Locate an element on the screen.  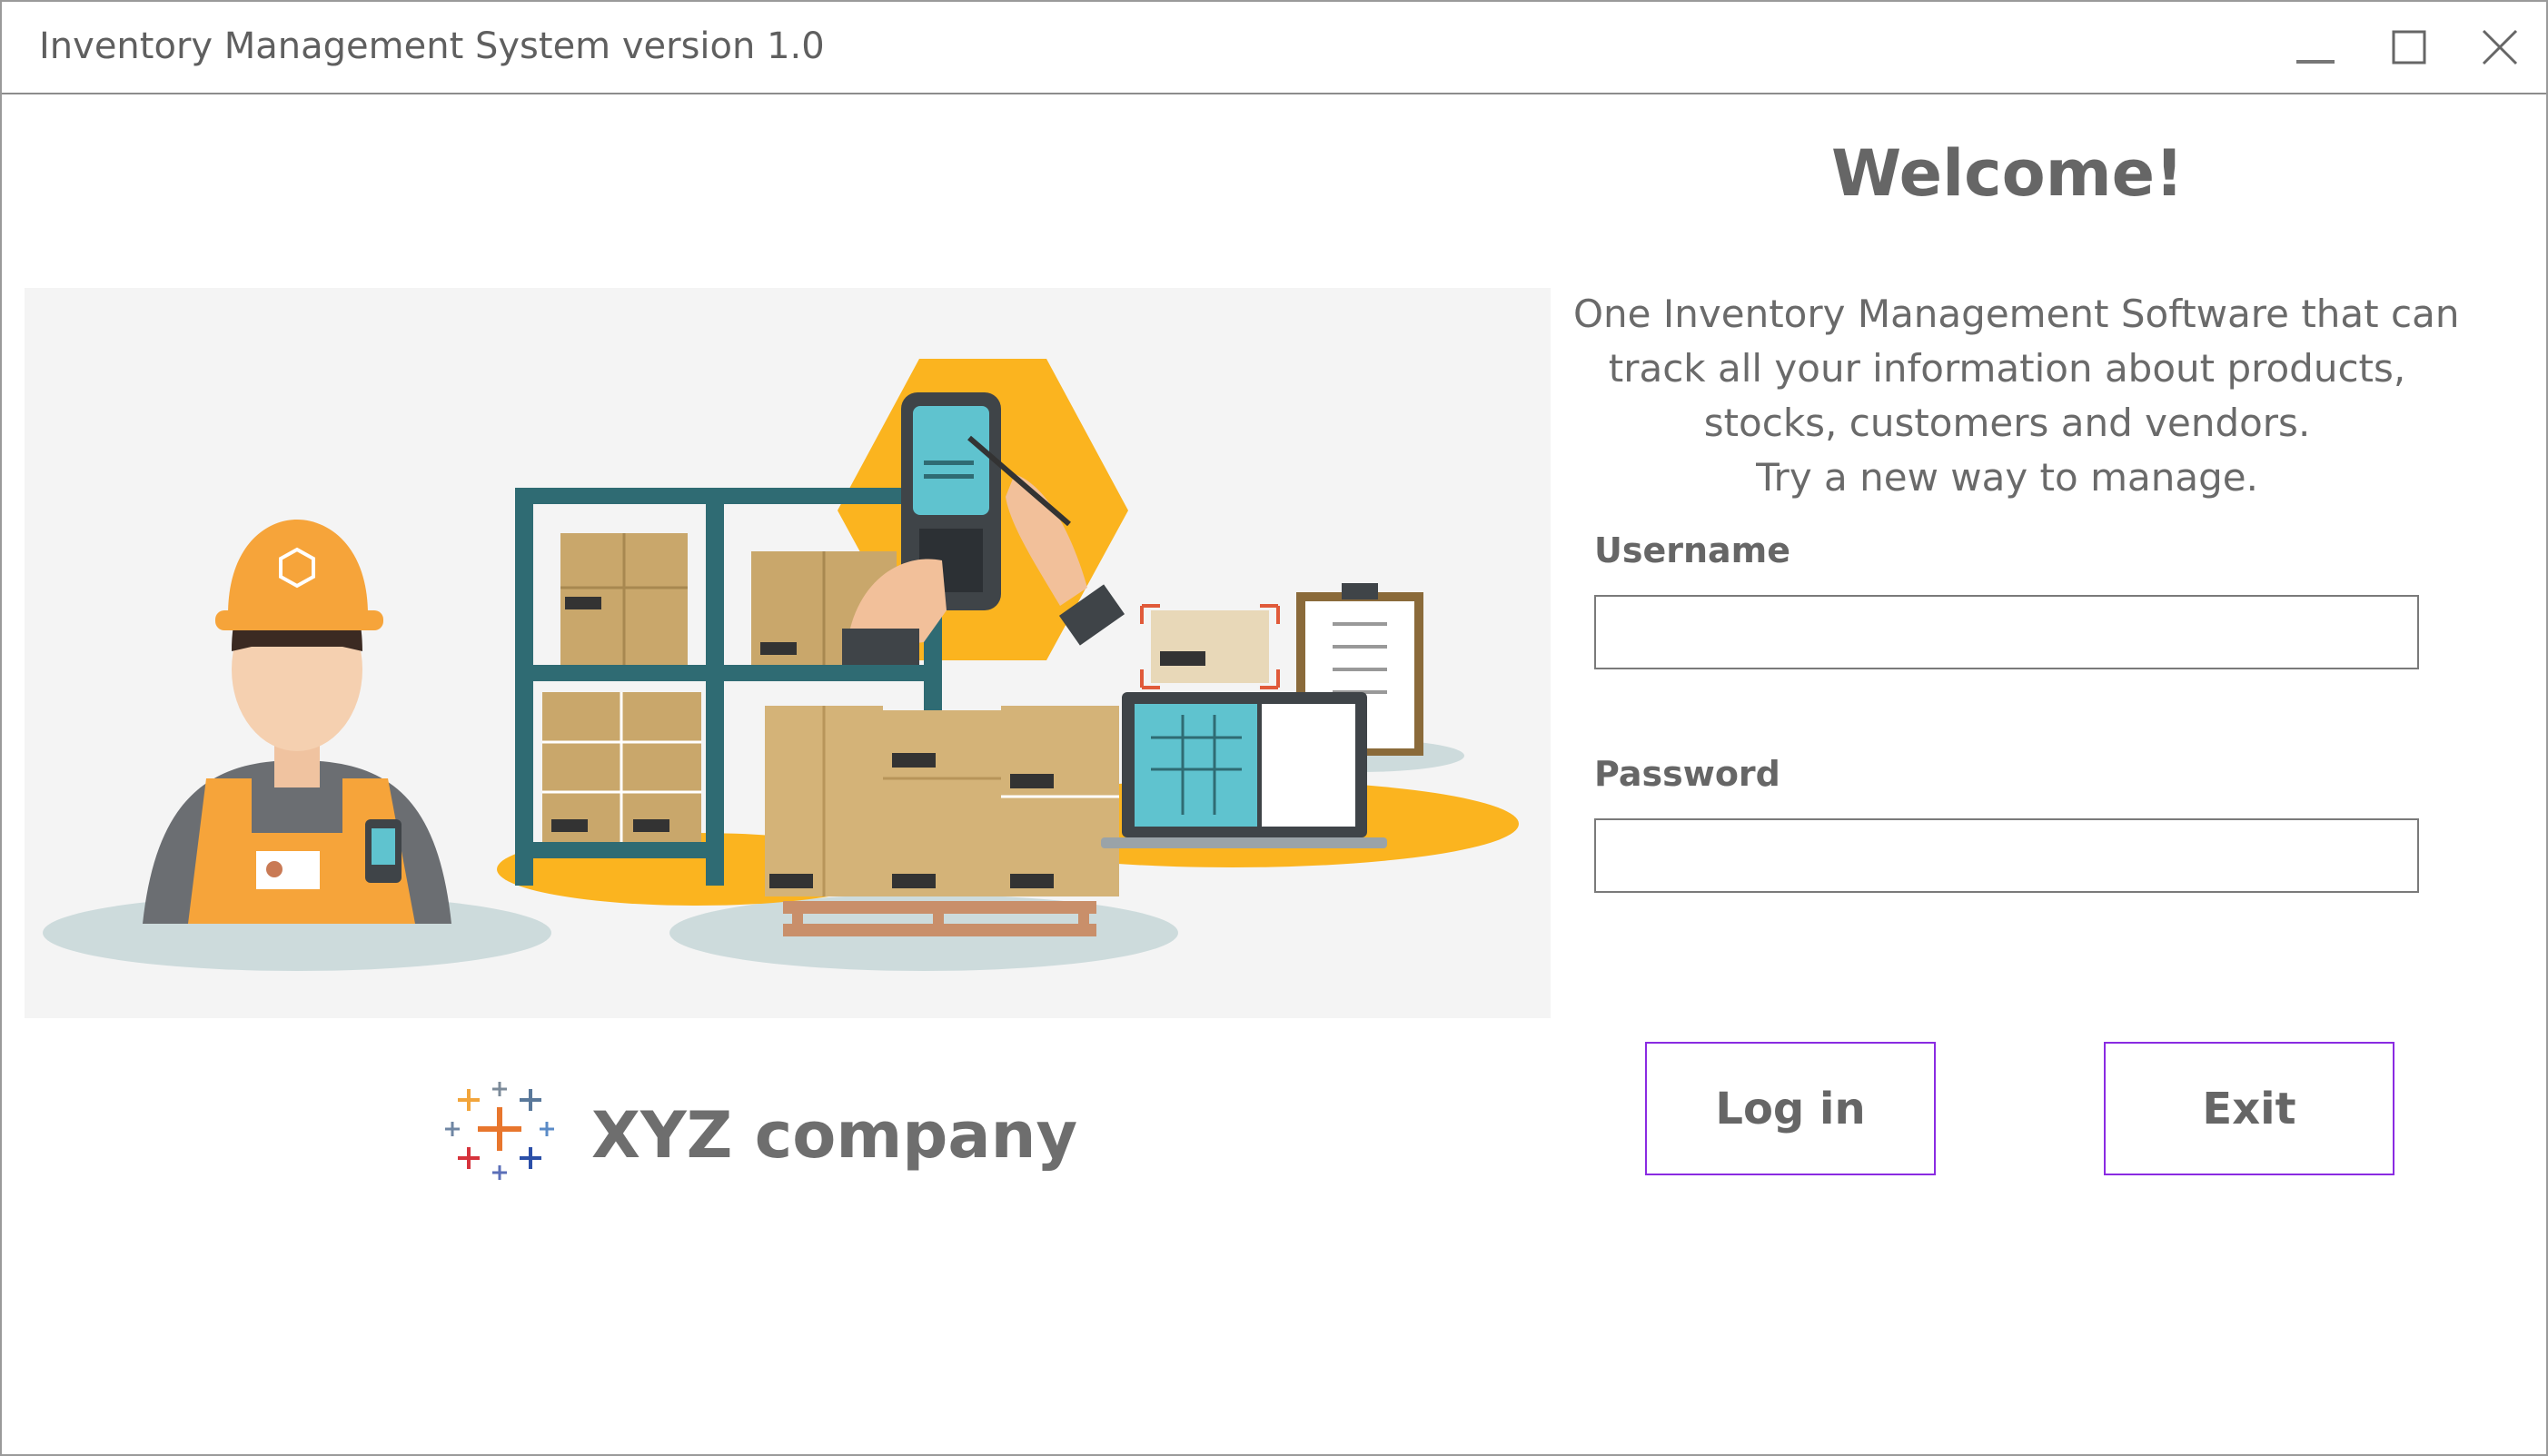
cross-mark-logo is located at coordinates (499, 1131).